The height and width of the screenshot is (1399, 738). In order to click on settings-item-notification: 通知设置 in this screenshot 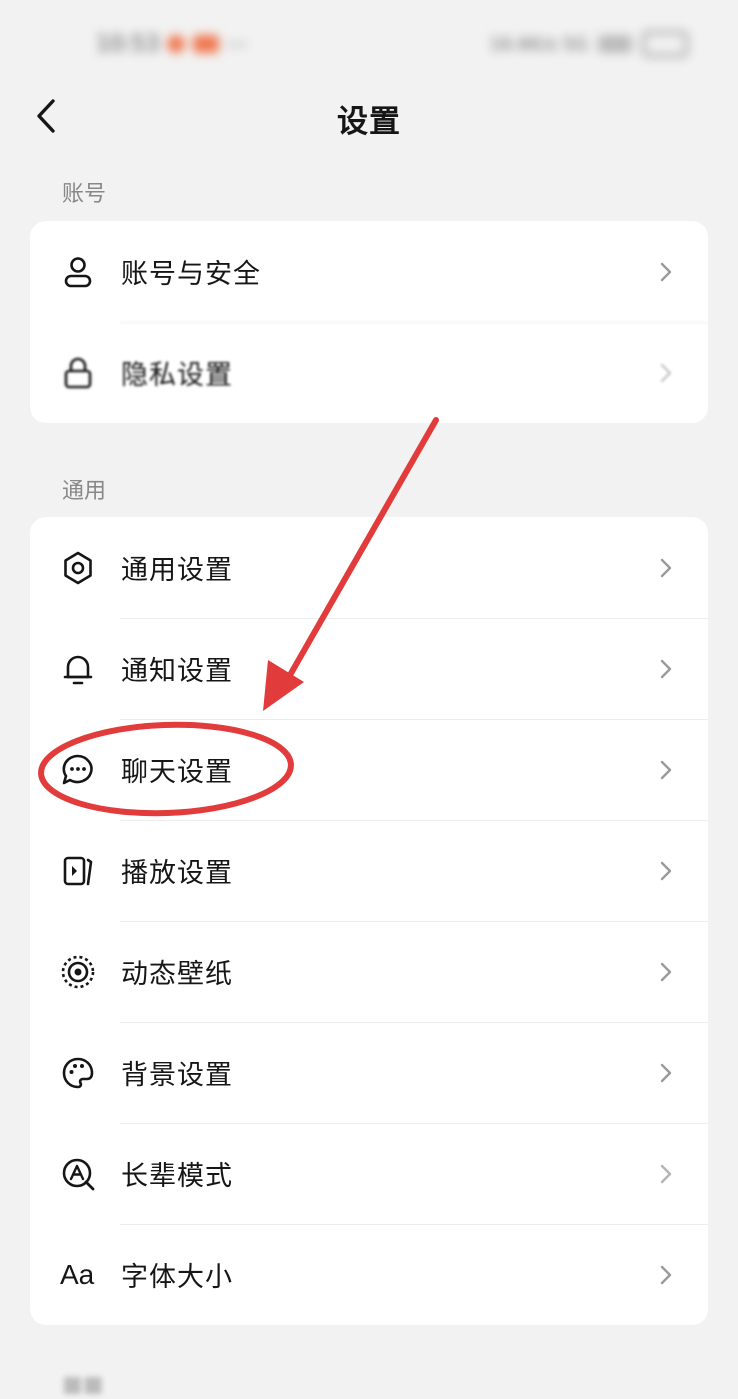, I will do `click(369, 668)`.